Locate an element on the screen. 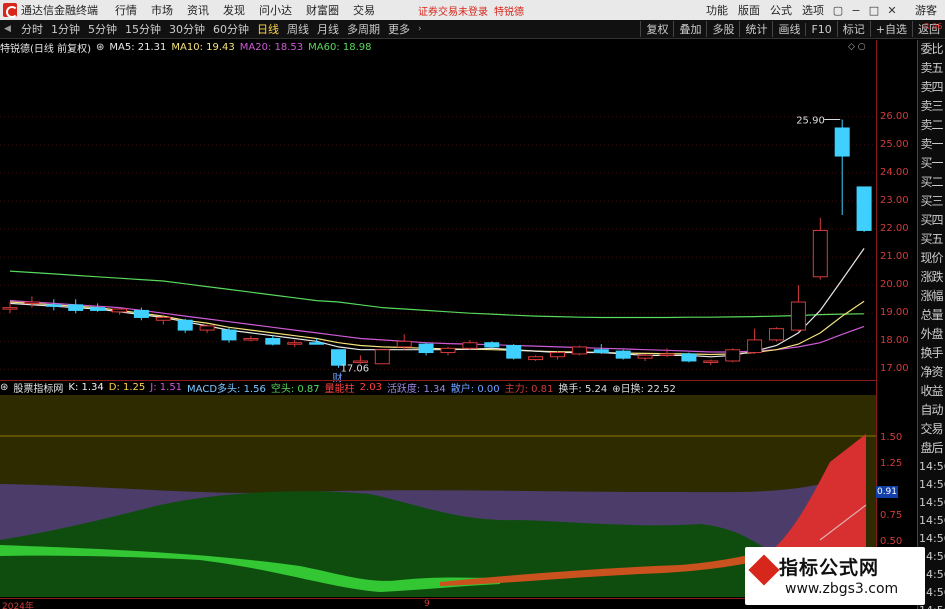 This screenshot has width=945, height=609. side-tab: 卖一 is located at coordinates (931, 144).